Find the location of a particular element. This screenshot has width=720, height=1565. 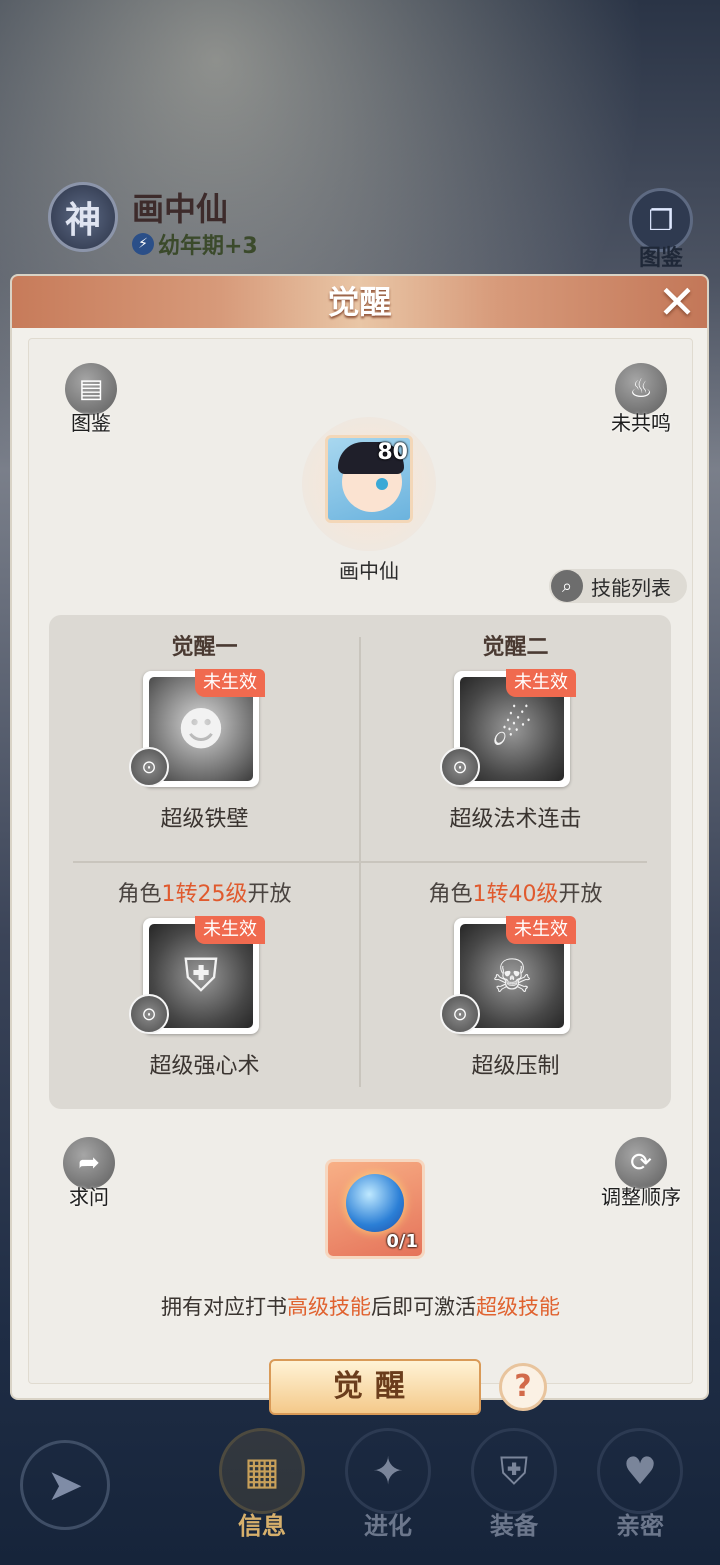

skill-book-item: 0/1 is located at coordinates (375, 1209).